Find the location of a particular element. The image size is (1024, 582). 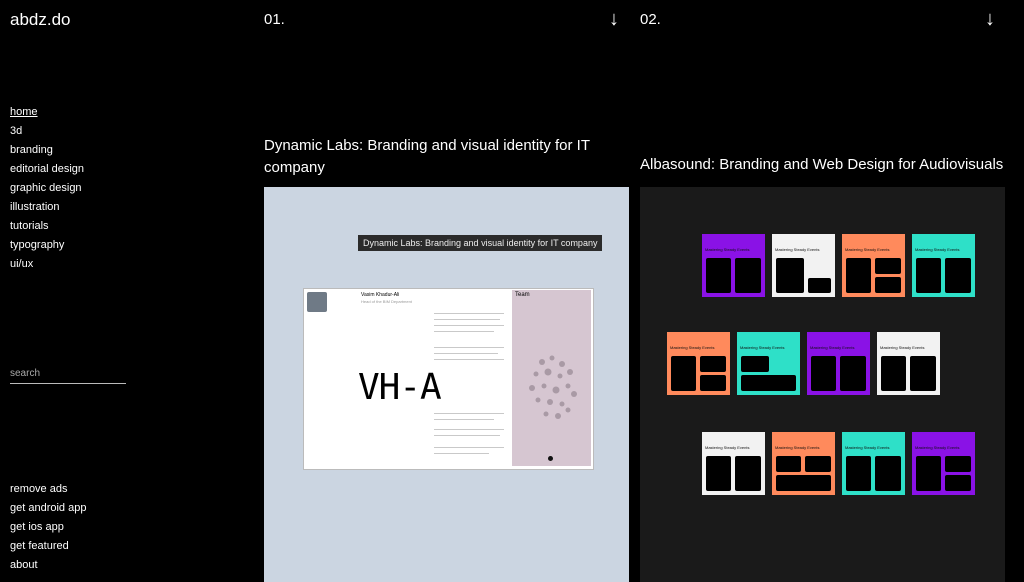

nav-item-graphic-design: graphic design is located at coordinates (47, 188).